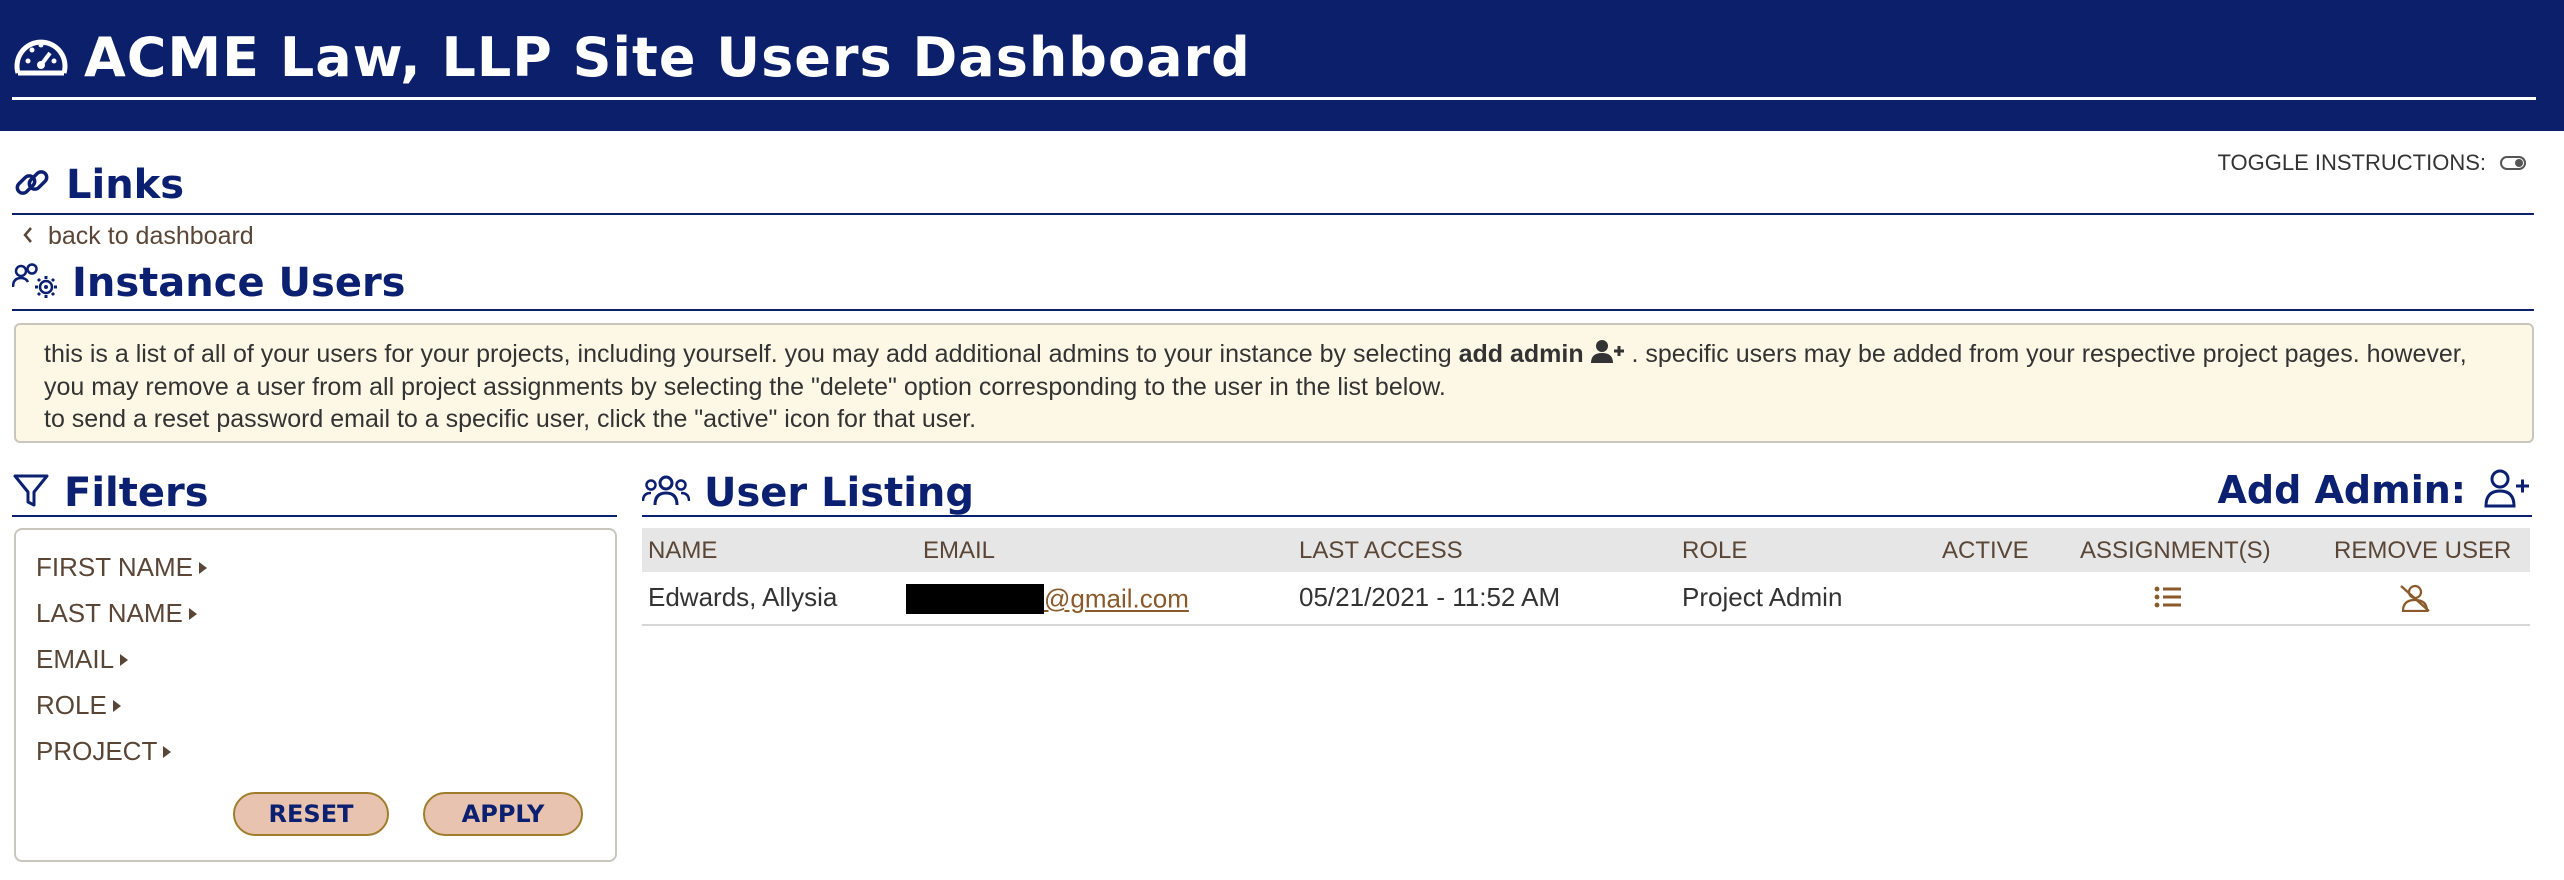 The height and width of the screenshot is (880, 2564). What do you see at coordinates (239, 283) in the screenshot?
I see `instance-users-title: Instance Users` at bounding box center [239, 283].